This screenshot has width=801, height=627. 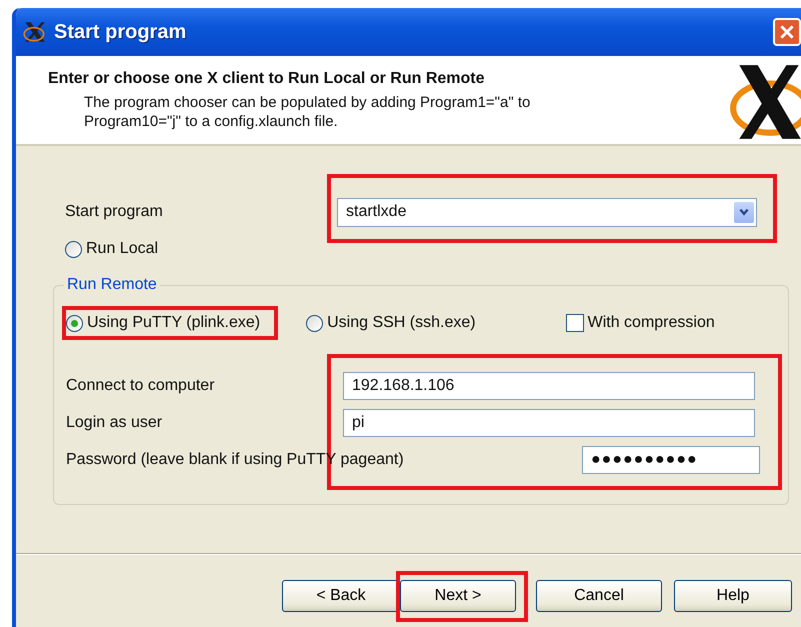 What do you see at coordinates (458, 596) in the screenshot?
I see `wizard-button: Next >` at bounding box center [458, 596].